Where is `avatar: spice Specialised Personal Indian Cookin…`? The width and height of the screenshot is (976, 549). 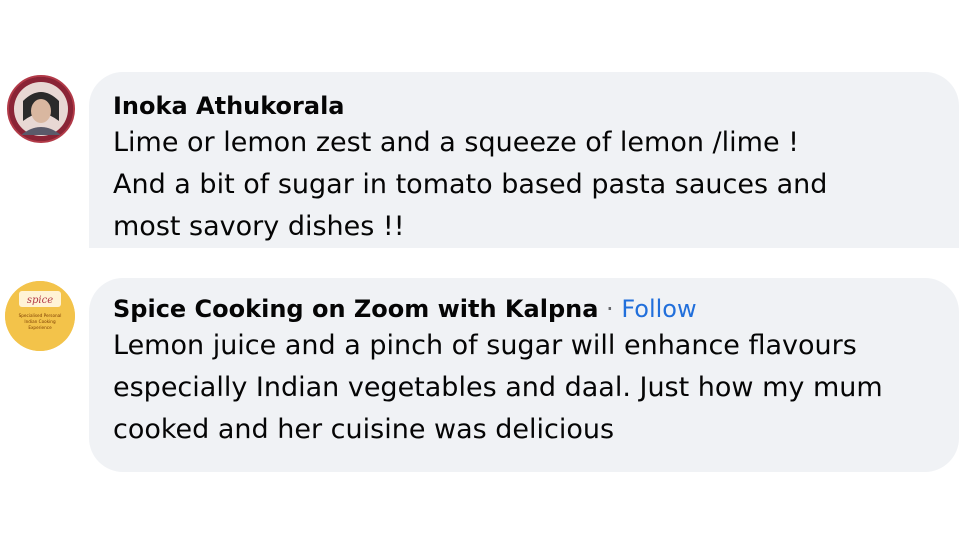
avatar: spice Specialised Personal Indian Cookin… is located at coordinates (40, 316).